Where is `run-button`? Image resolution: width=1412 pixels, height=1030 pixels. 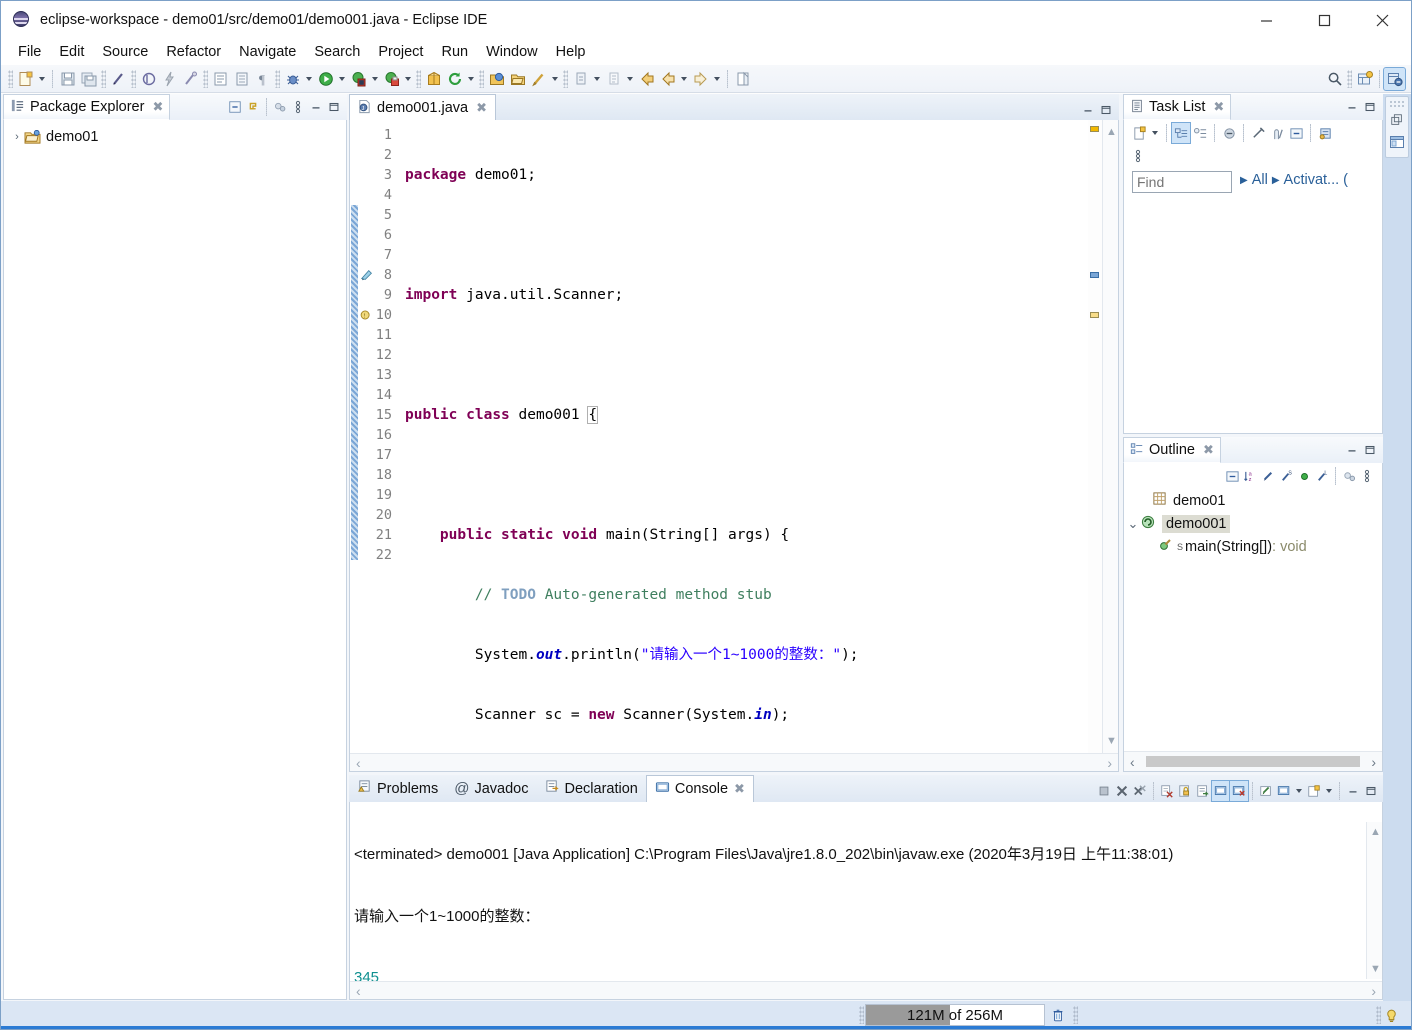
run-button is located at coordinates (325, 79).